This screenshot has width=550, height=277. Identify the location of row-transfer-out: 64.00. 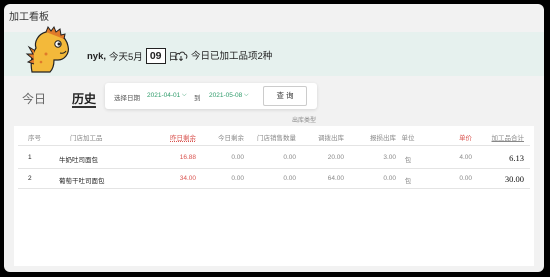
(335, 178).